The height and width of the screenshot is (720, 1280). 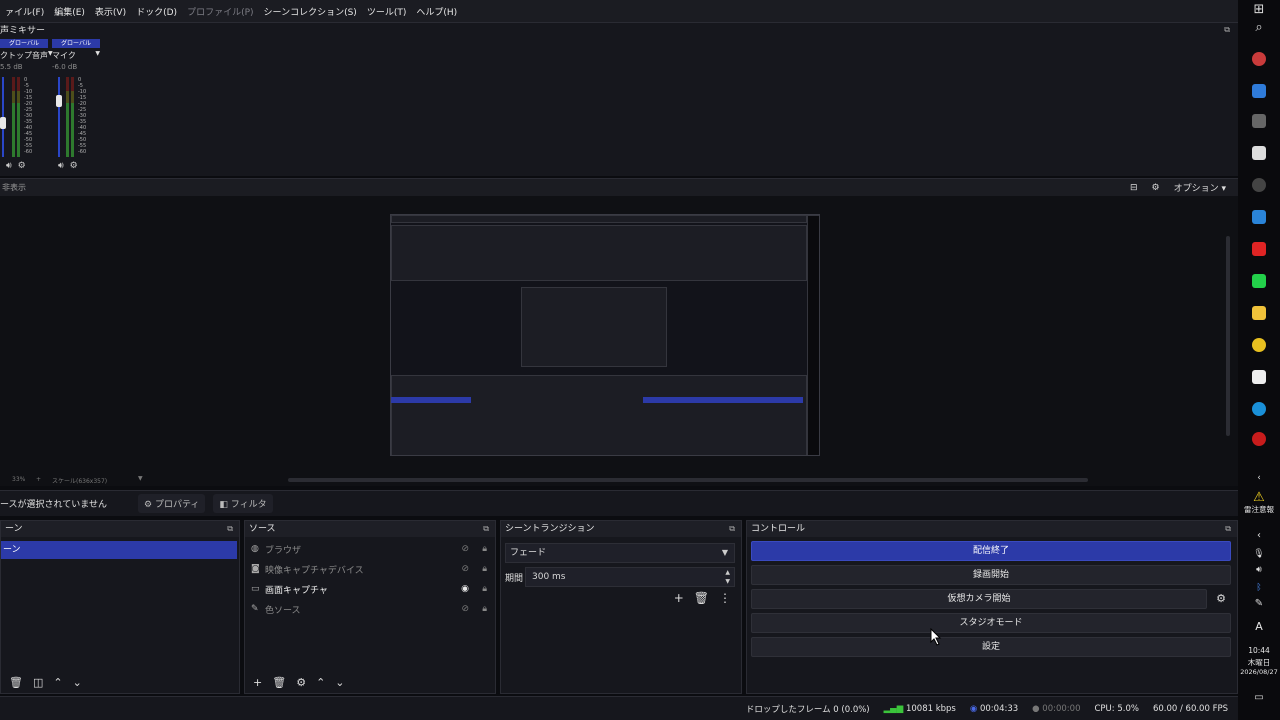 What do you see at coordinates (310, 11) in the screenshot?
I see `menu-item: シーンコレクション(S)` at bounding box center [310, 11].